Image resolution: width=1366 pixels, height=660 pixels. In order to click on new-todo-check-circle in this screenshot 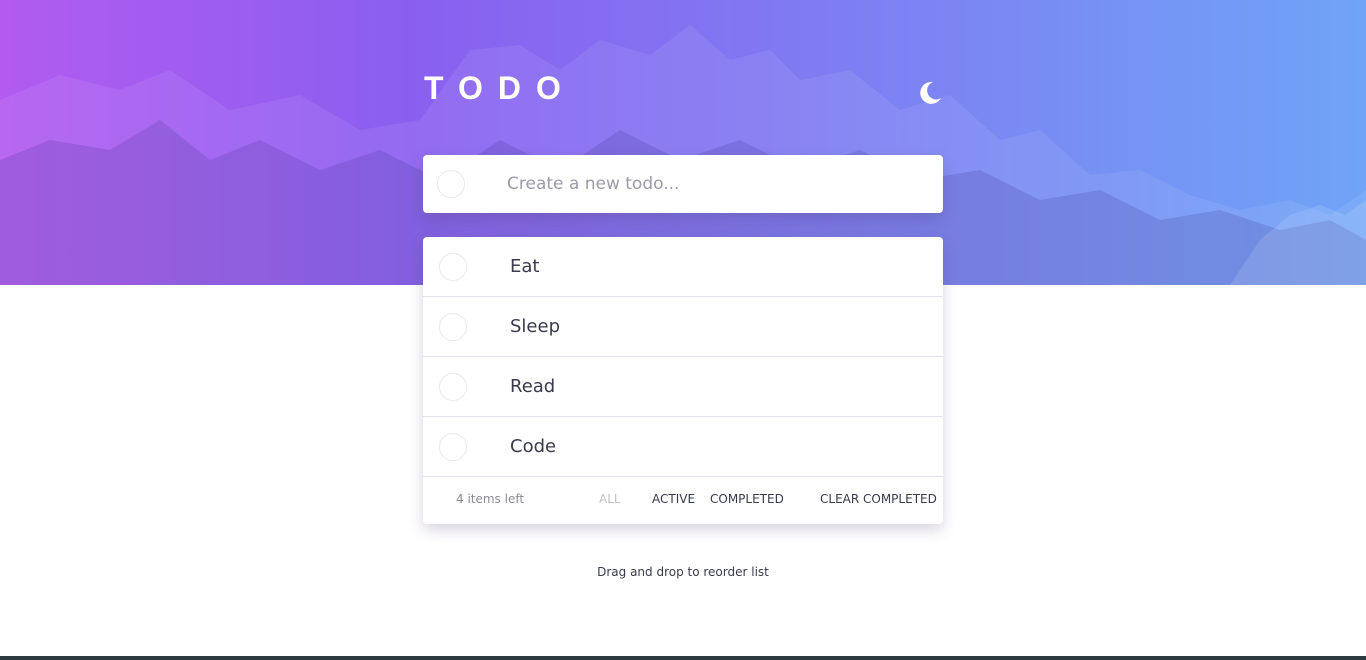, I will do `click(451, 184)`.